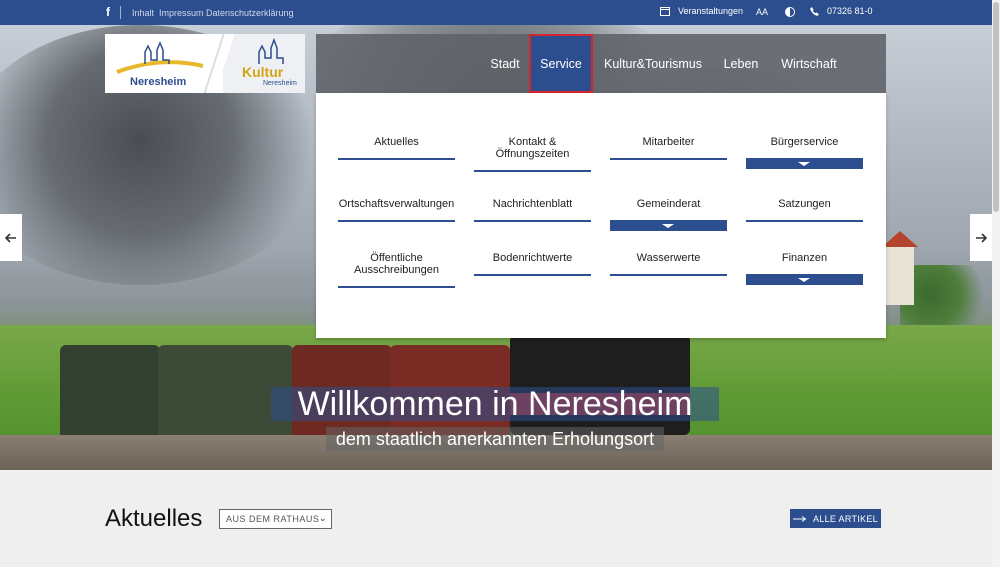 The height and width of the screenshot is (567, 1000). Describe the element at coordinates (532, 258) in the screenshot. I see `menu-item-label: Bodenrichtwerte` at that location.